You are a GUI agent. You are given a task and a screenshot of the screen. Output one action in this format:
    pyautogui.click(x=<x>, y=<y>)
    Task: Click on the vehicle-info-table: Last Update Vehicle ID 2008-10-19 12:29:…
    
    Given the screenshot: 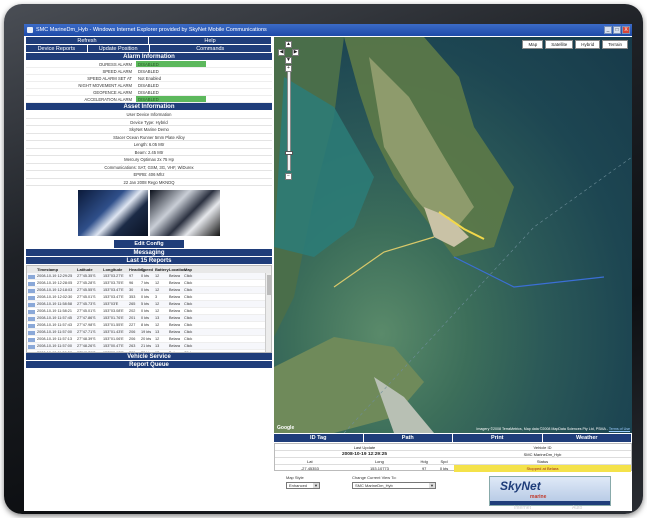 What is the action you would take?
    pyautogui.click(x=453, y=457)
    